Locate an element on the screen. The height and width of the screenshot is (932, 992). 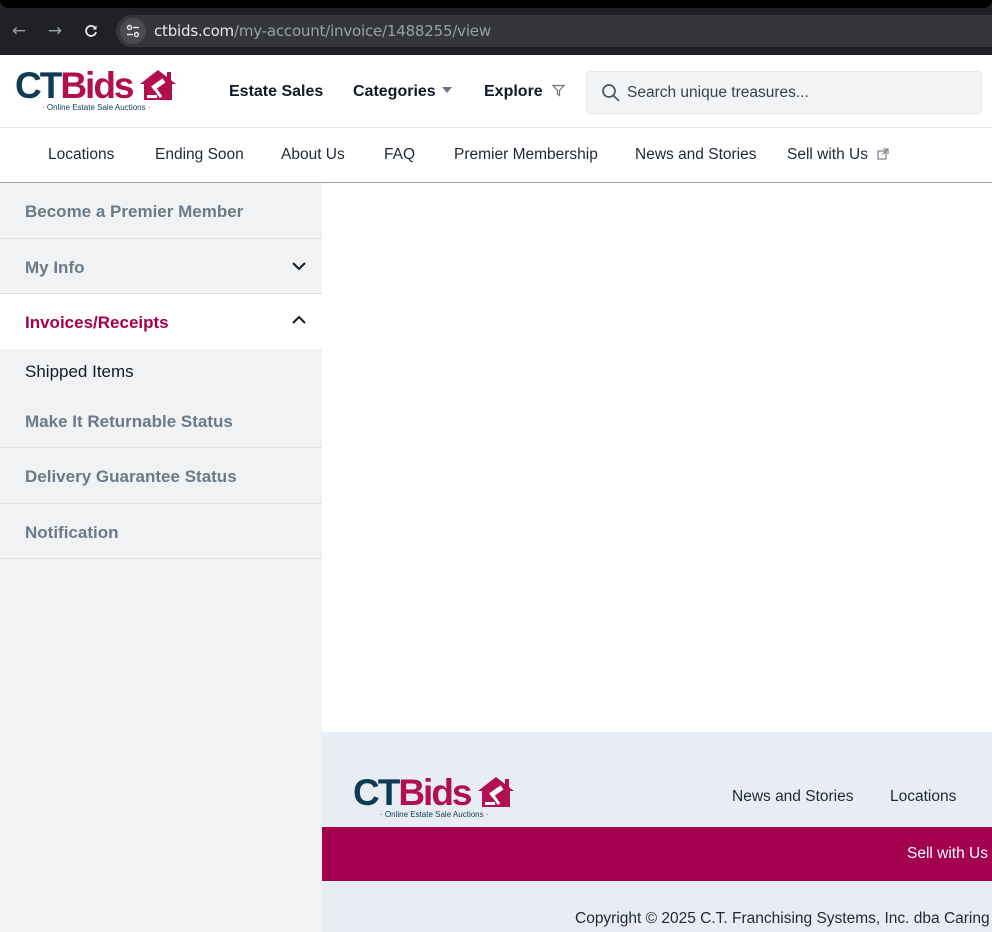
footer-sell-with-us-link: Sell with Us is located at coordinates (947, 854).